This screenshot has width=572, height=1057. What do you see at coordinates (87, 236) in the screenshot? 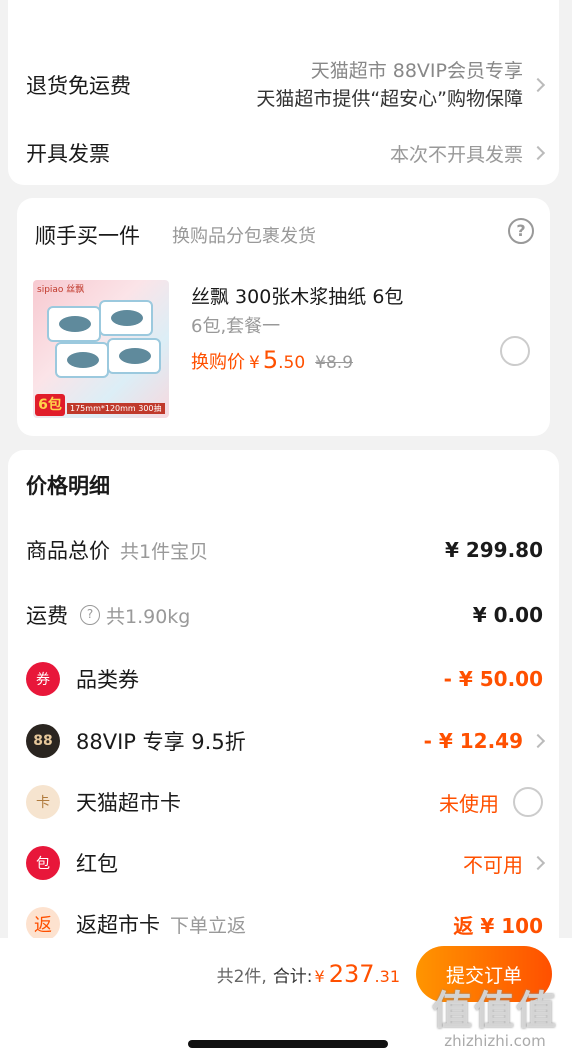
I see `addon-title: 顺手买一件` at bounding box center [87, 236].